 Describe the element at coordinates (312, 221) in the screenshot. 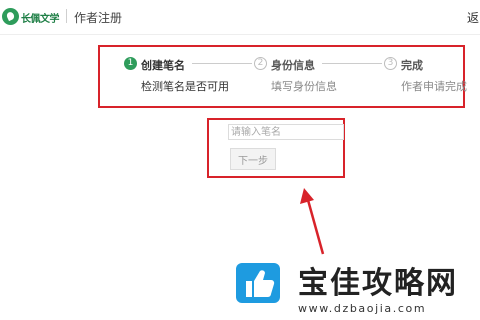

I see `red-arrow-annotation` at that location.